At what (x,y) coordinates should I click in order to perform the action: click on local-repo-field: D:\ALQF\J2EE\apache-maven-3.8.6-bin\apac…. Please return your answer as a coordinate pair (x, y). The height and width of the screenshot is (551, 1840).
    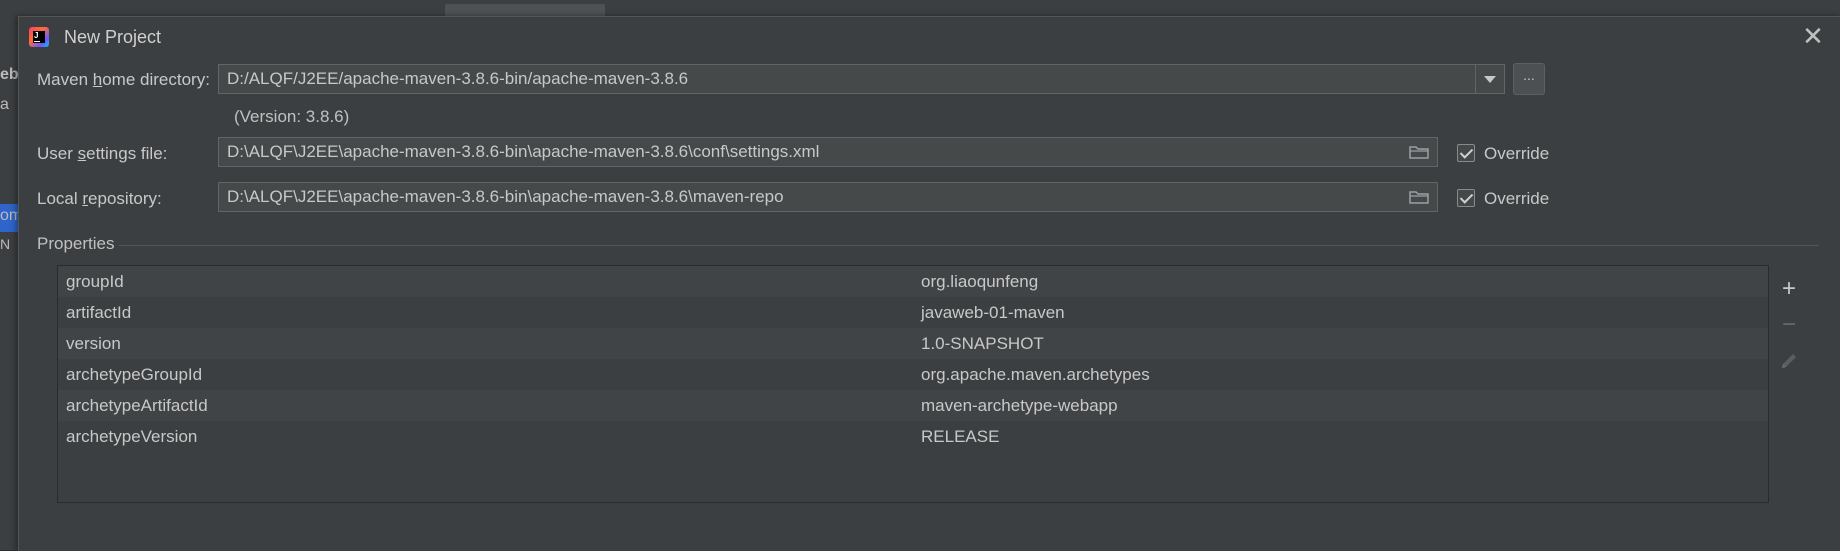
    Looking at the image, I should click on (828, 197).